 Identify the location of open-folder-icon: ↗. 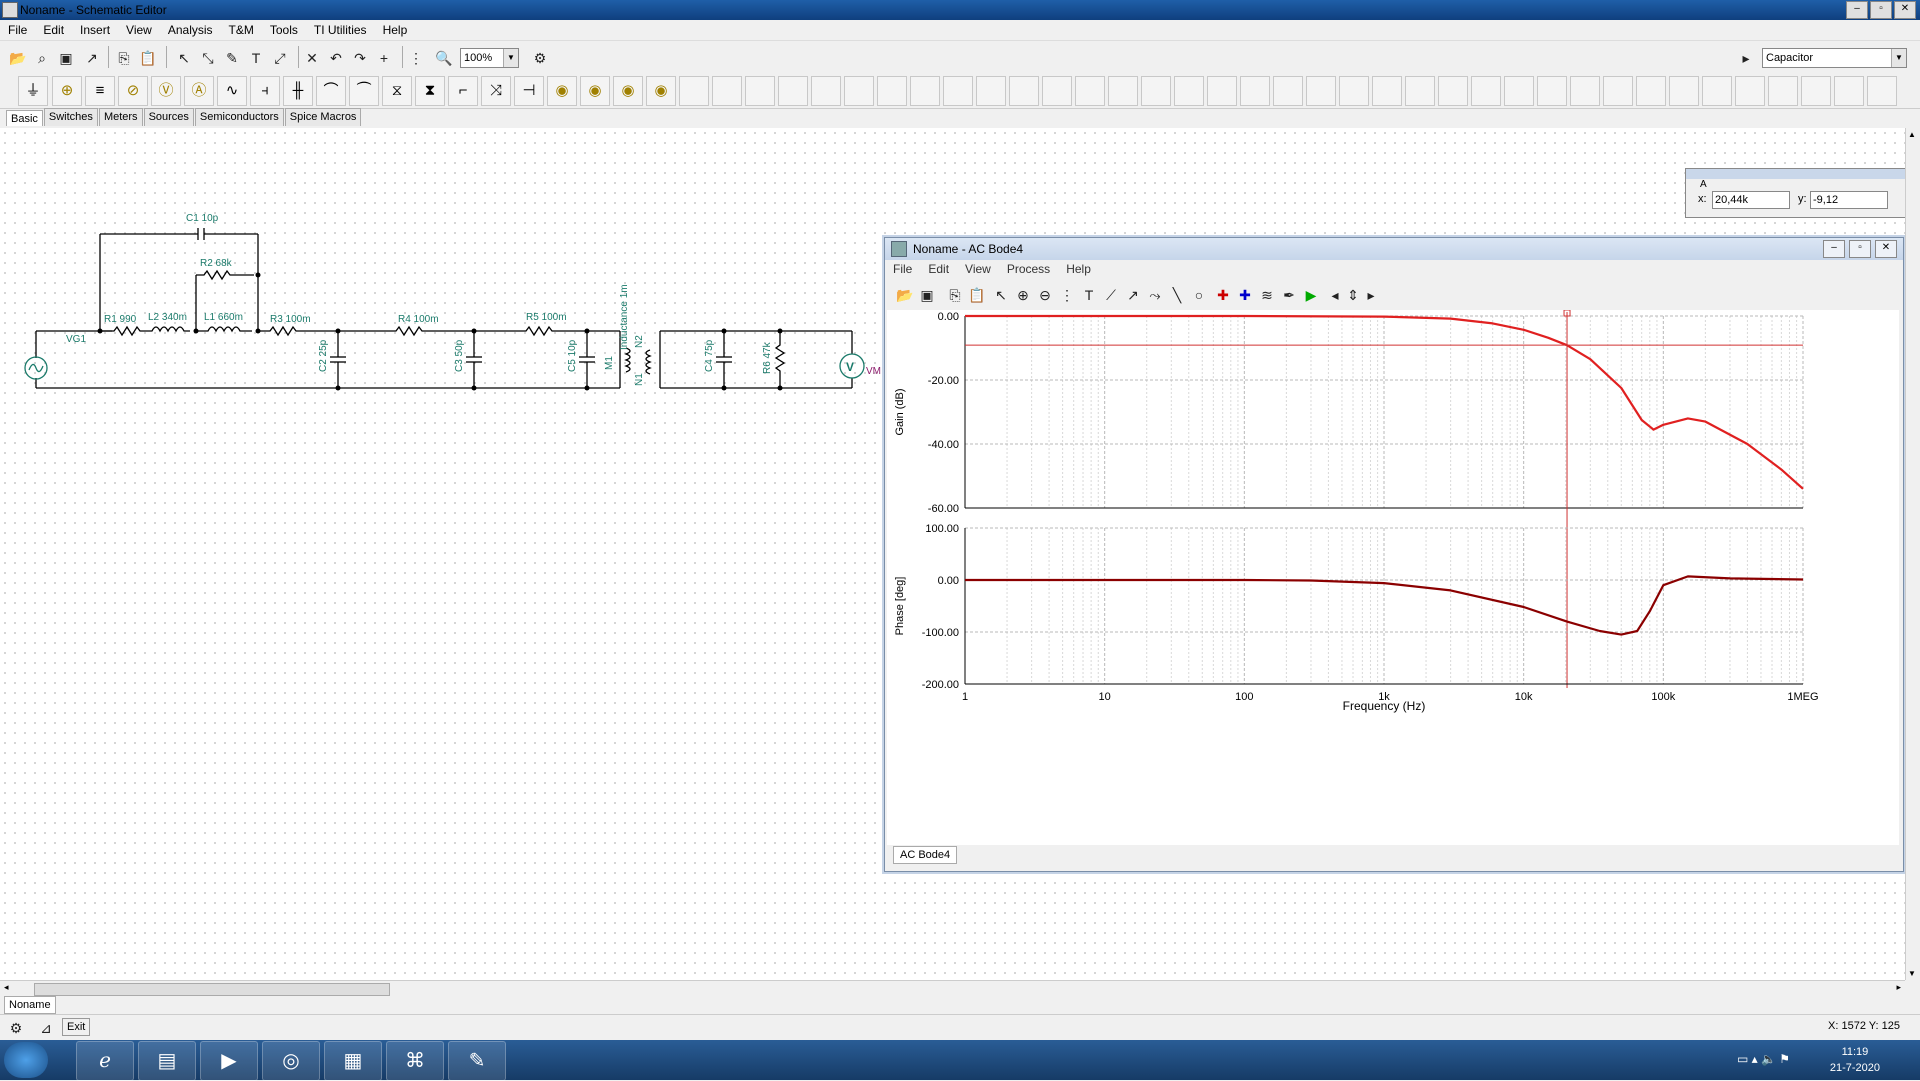
(92, 58).